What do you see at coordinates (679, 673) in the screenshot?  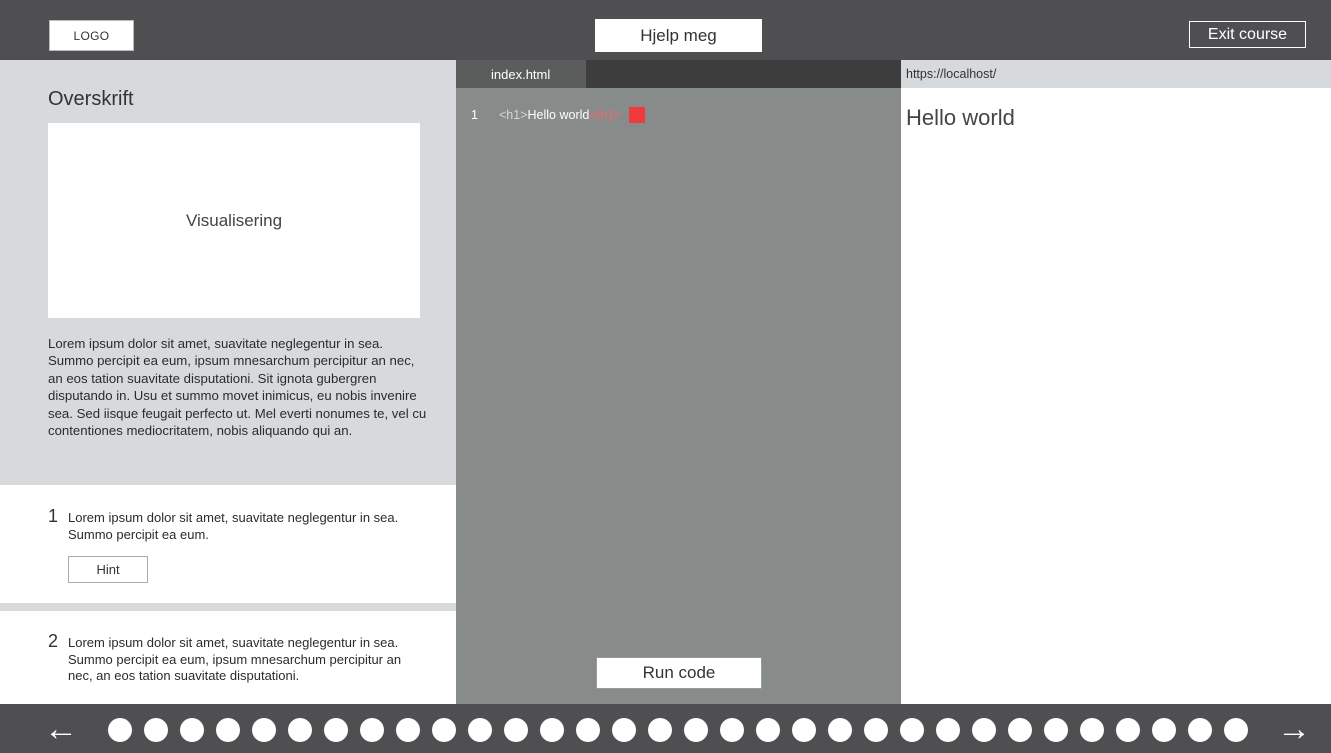 I see `run-code-button: Run code` at bounding box center [679, 673].